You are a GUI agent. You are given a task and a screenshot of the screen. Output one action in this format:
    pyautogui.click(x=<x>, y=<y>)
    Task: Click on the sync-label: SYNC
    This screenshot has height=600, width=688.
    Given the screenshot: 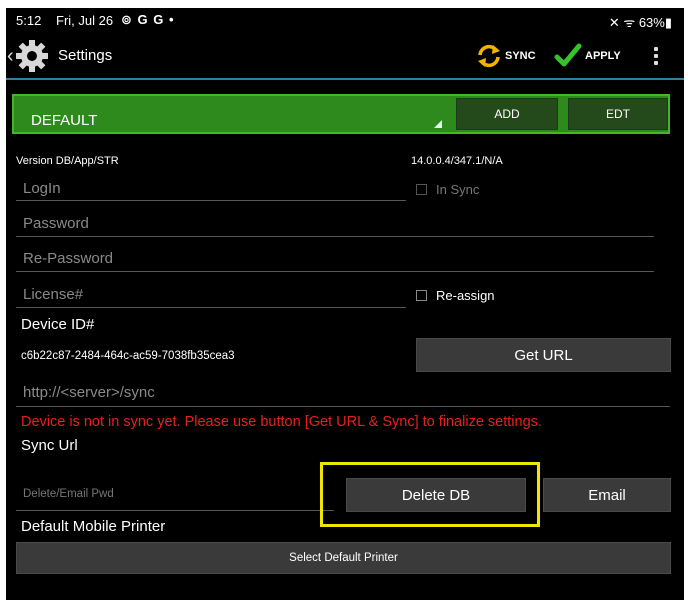 What is the action you would take?
    pyautogui.click(x=520, y=56)
    